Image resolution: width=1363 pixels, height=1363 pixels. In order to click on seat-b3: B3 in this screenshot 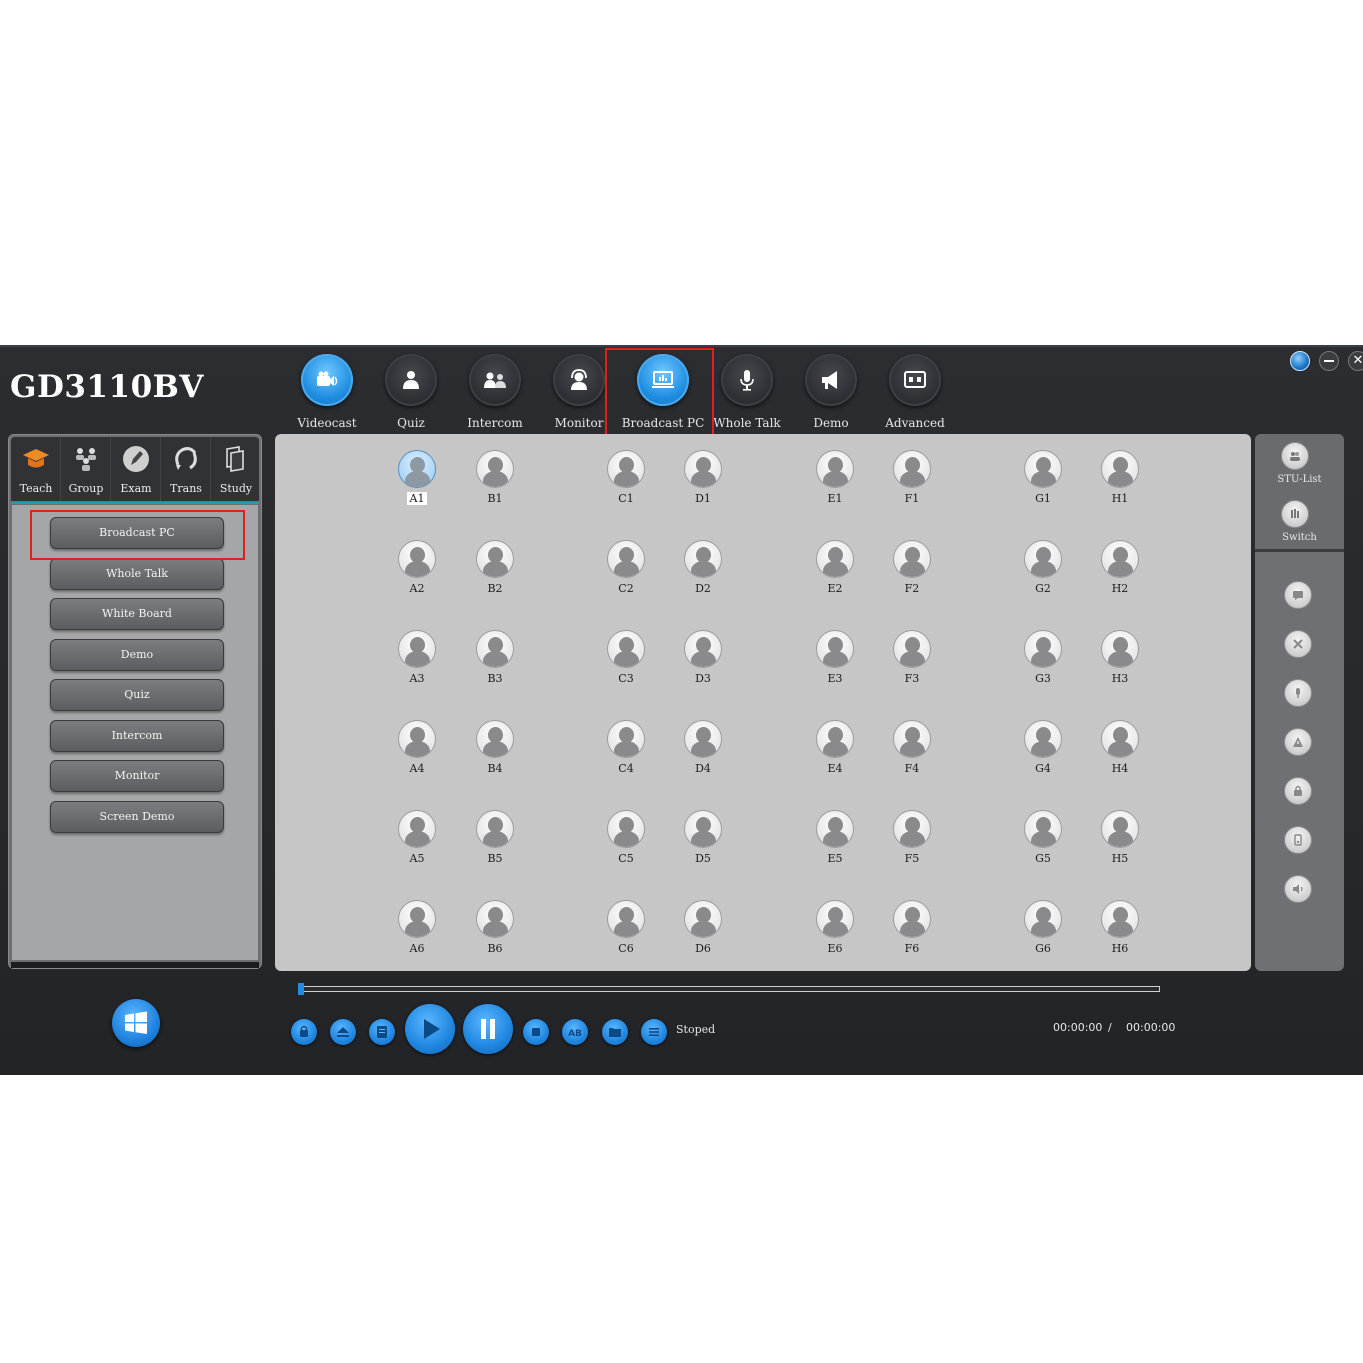, I will do `click(496, 666)`.